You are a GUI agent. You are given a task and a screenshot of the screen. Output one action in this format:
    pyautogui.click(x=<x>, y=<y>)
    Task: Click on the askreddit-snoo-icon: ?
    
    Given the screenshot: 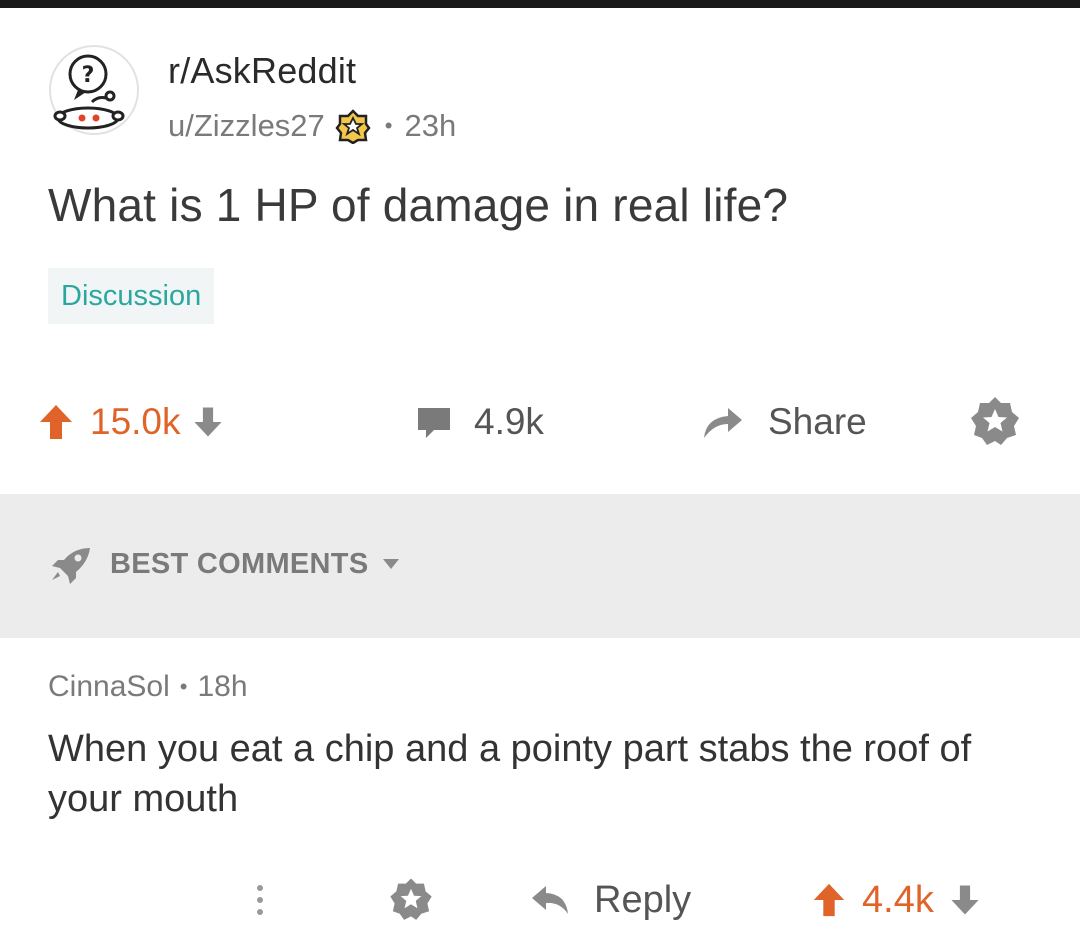 What is the action you would take?
    pyautogui.click(x=94, y=90)
    